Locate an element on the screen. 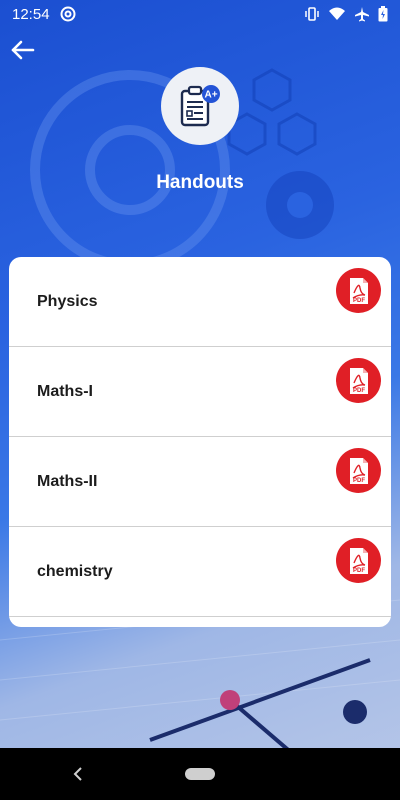  handout-label: Maths-I is located at coordinates (65, 391).